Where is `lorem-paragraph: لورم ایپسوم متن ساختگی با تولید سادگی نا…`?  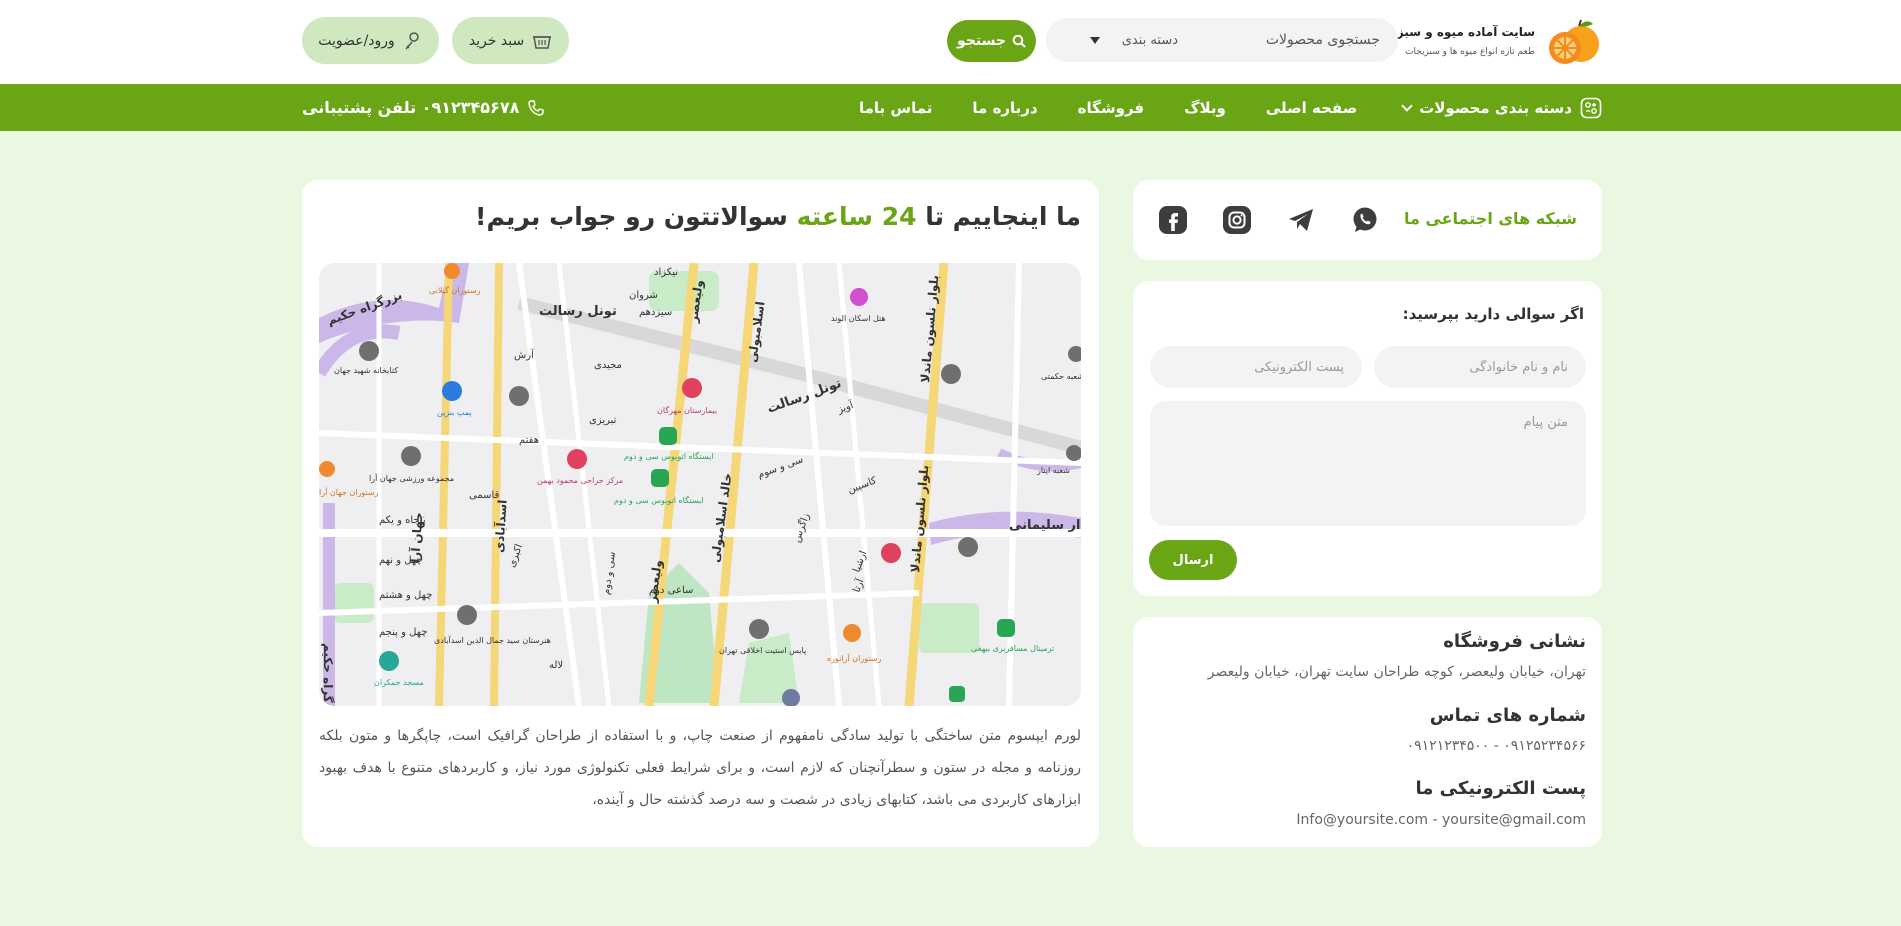
lorem-paragraph: لورم ایپسوم متن ساختگی با تولید سادگی نا… is located at coordinates (700, 768).